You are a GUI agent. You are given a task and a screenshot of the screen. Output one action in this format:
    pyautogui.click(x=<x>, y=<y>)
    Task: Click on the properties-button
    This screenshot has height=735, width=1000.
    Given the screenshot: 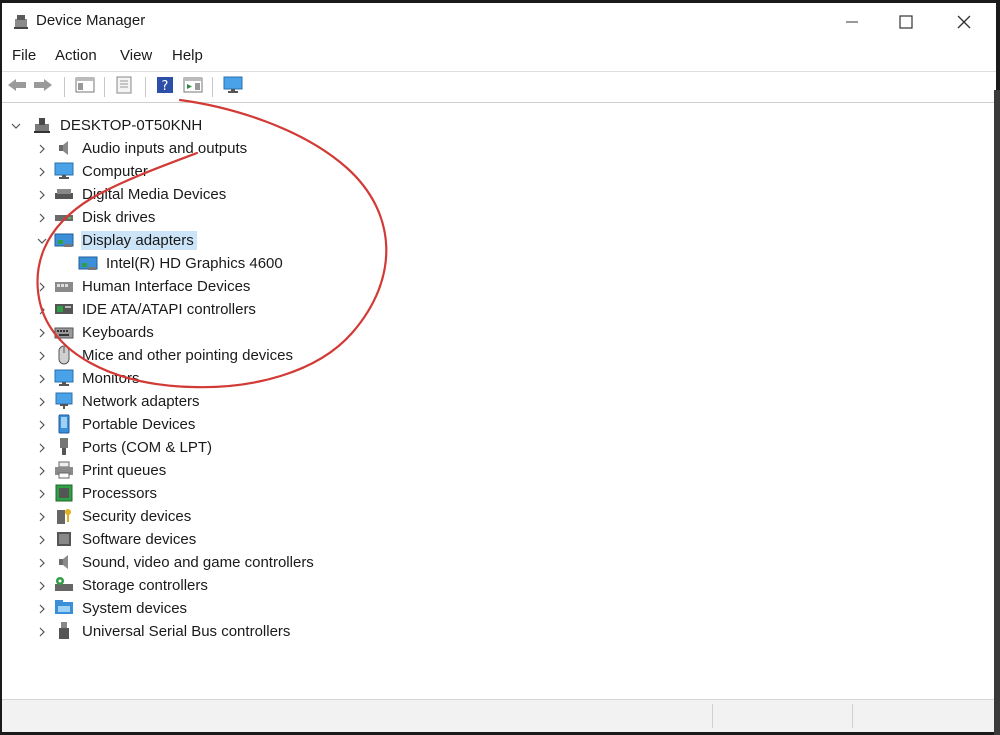 What is the action you would take?
    pyautogui.click(x=124, y=87)
    